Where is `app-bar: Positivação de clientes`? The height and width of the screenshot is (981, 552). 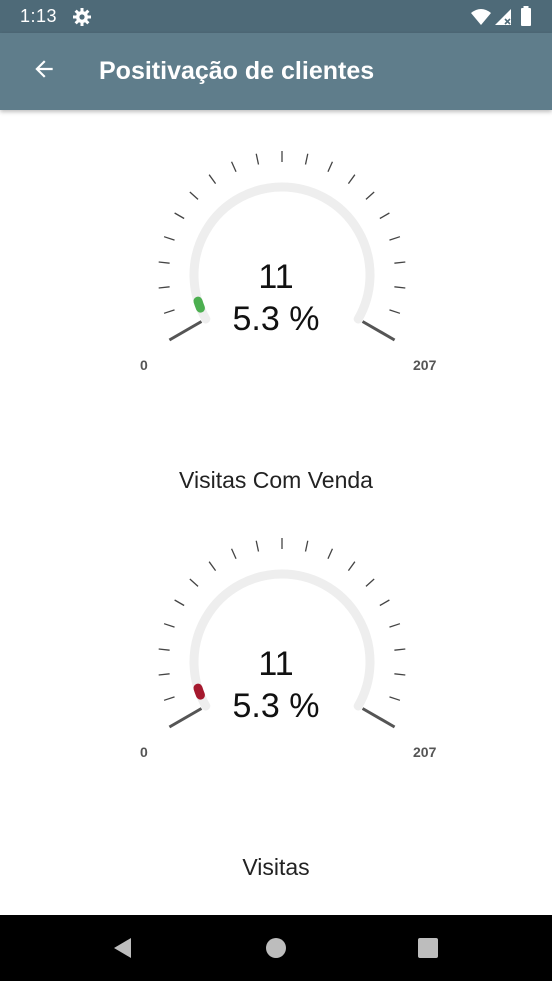 app-bar: Positivação de clientes is located at coordinates (276, 71).